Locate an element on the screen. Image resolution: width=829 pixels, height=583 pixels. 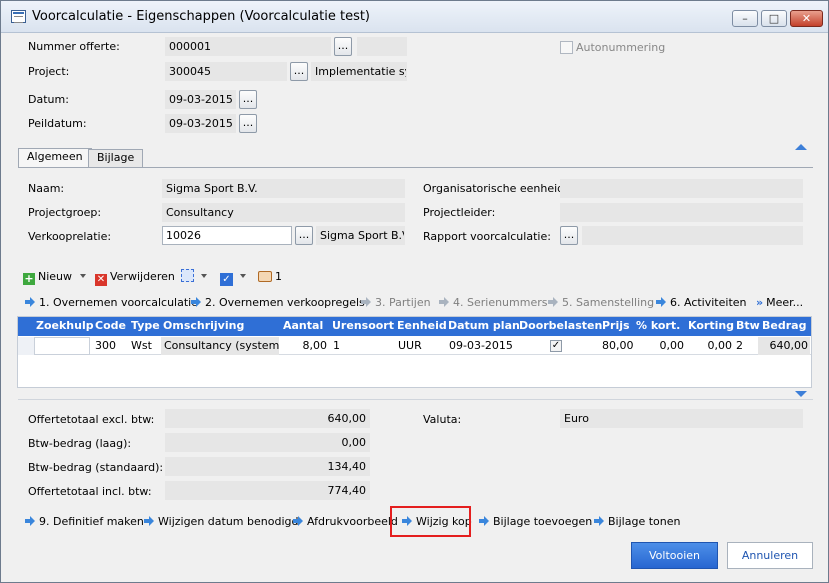
action-label: 9. Definitief maken is located at coordinates (91, 521).